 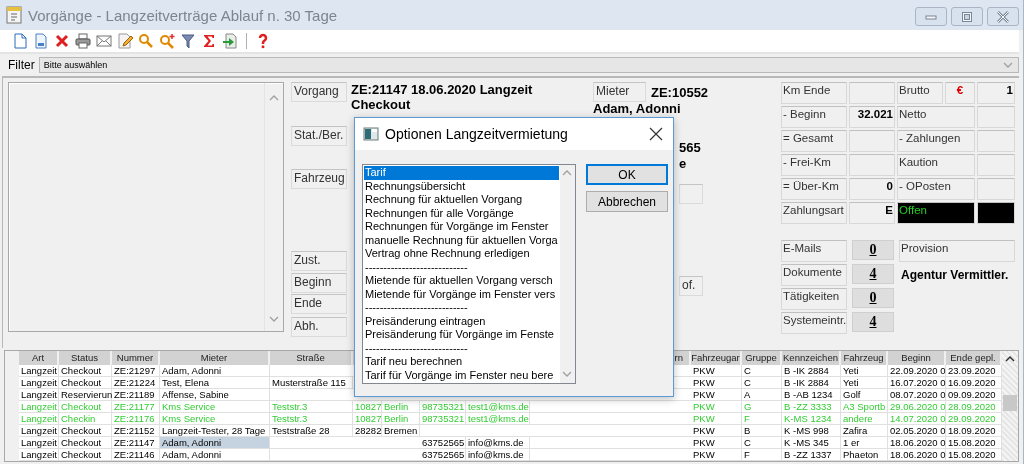 I want to click on field-label: Stat./Ber., so click(x=319, y=136).